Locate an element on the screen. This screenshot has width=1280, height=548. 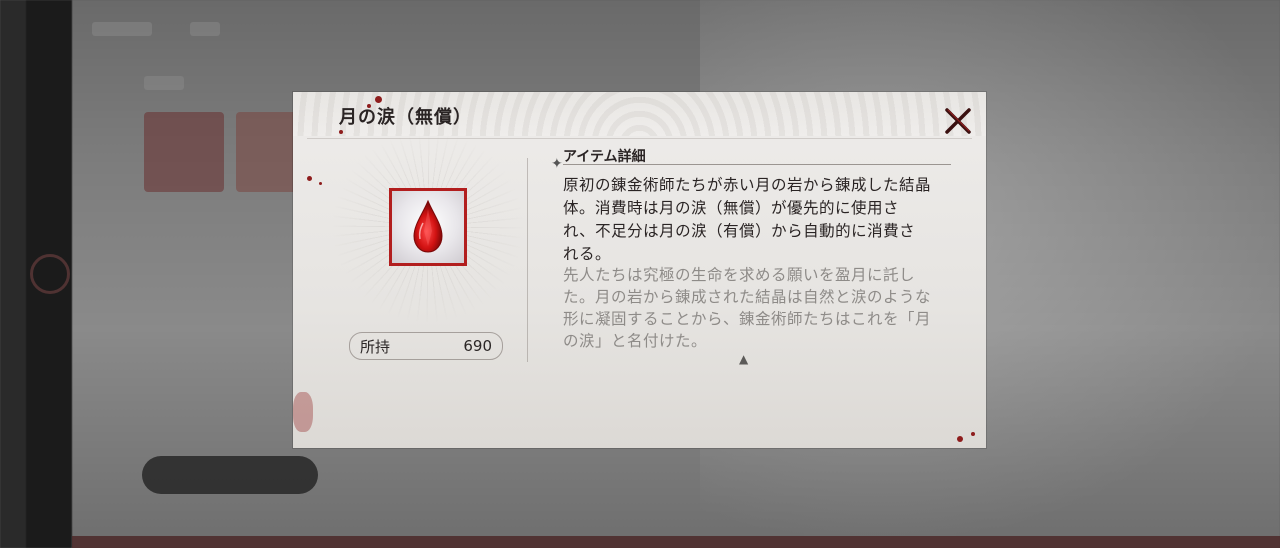
background-pill-button is located at coordinates (230, 475).